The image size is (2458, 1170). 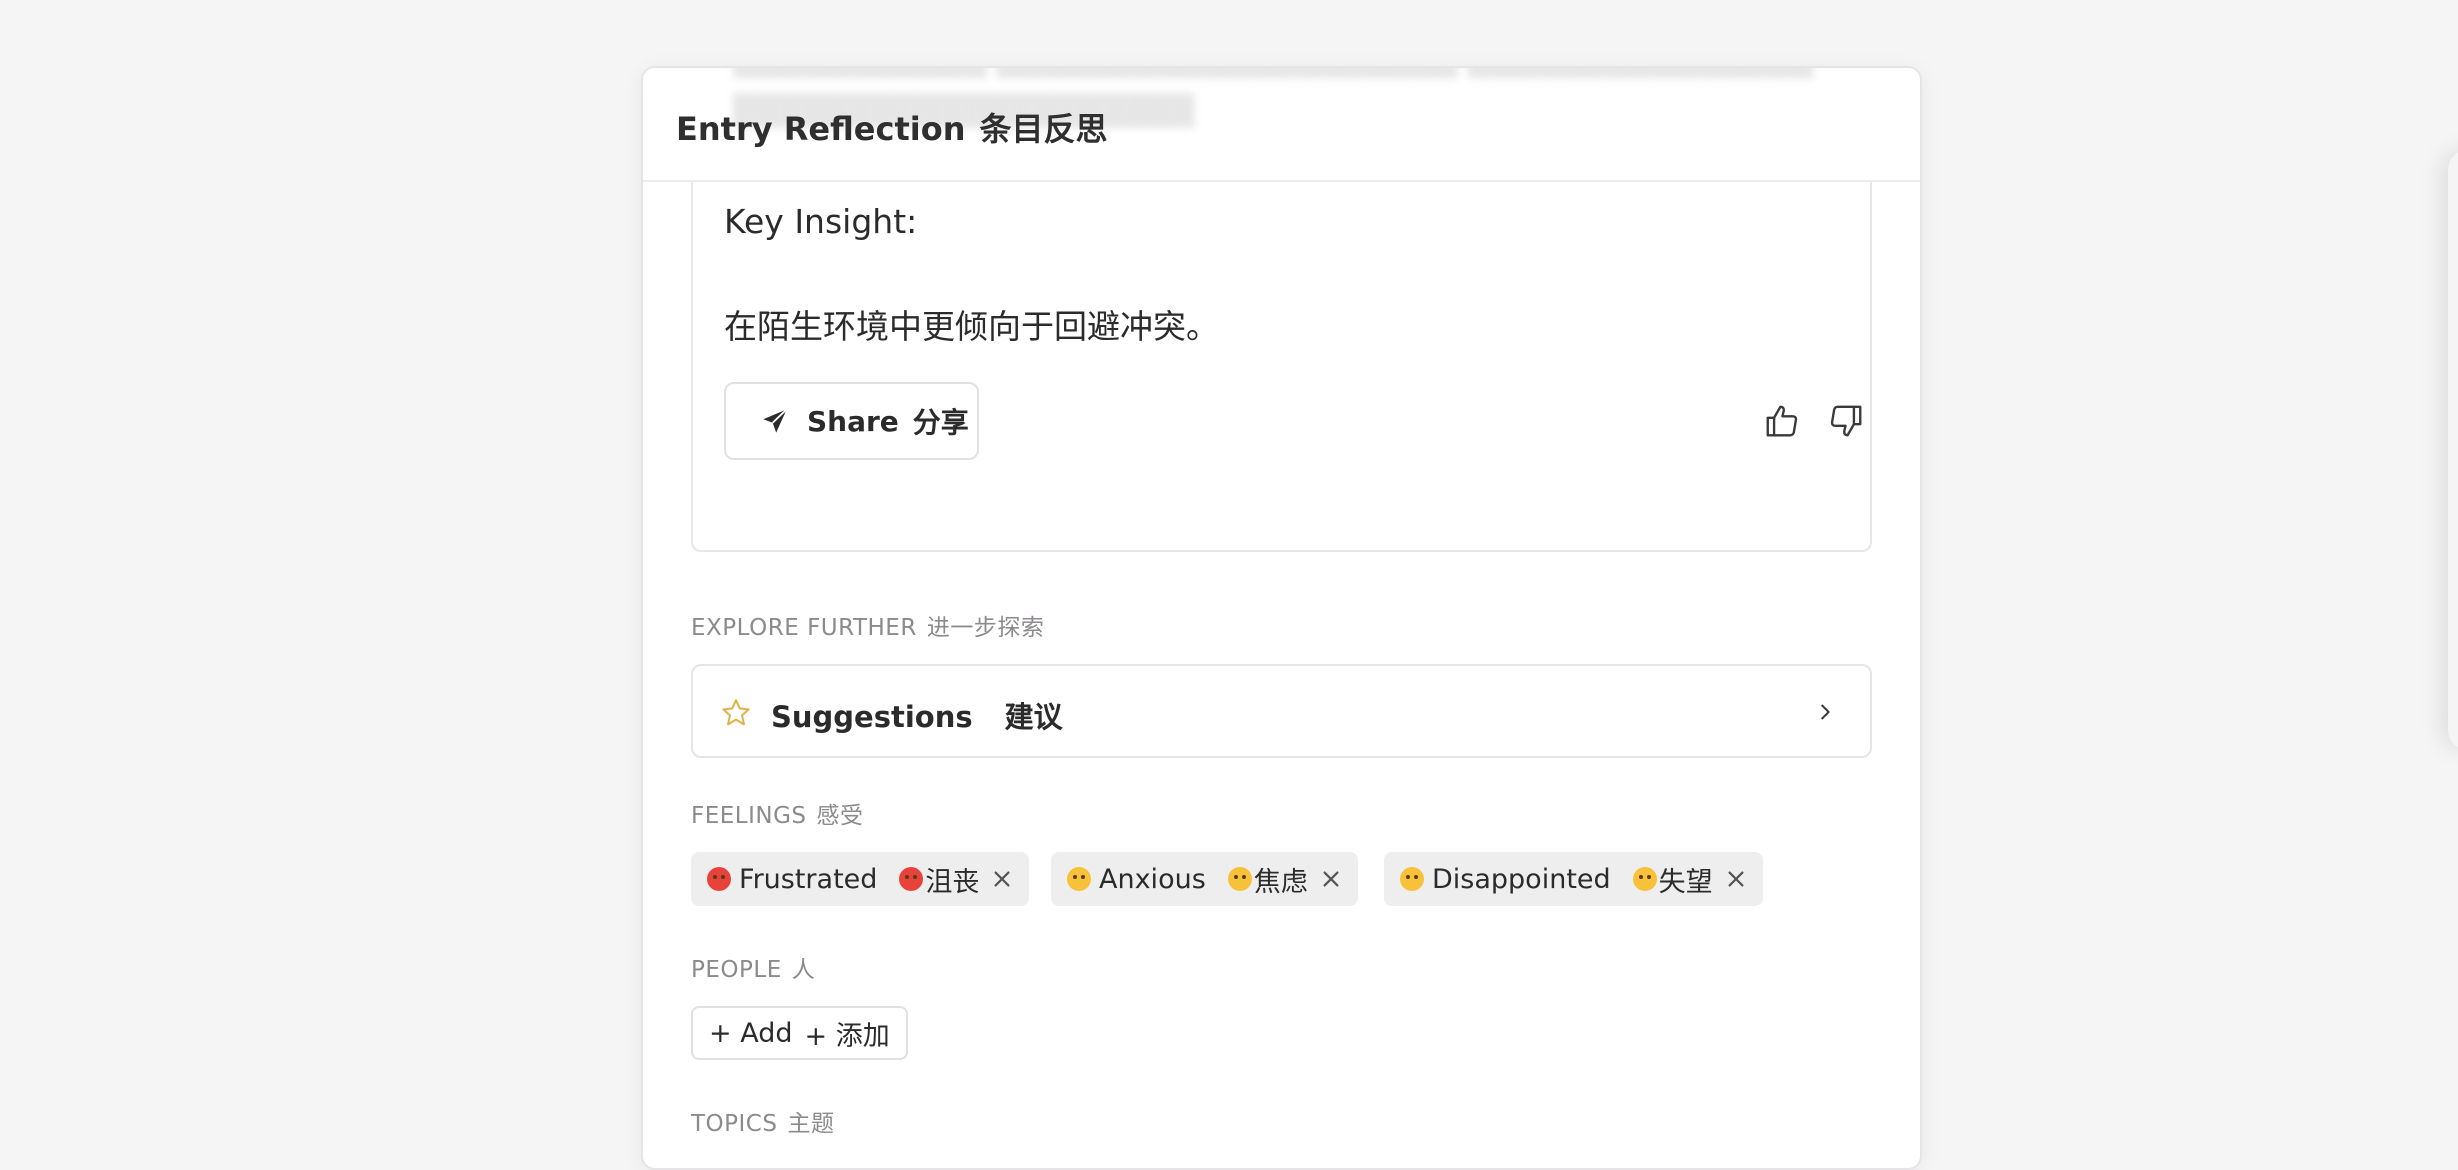 I want to click on explore-further-label-en: EXPLORE FURTHER, so click(x=804, y=628).